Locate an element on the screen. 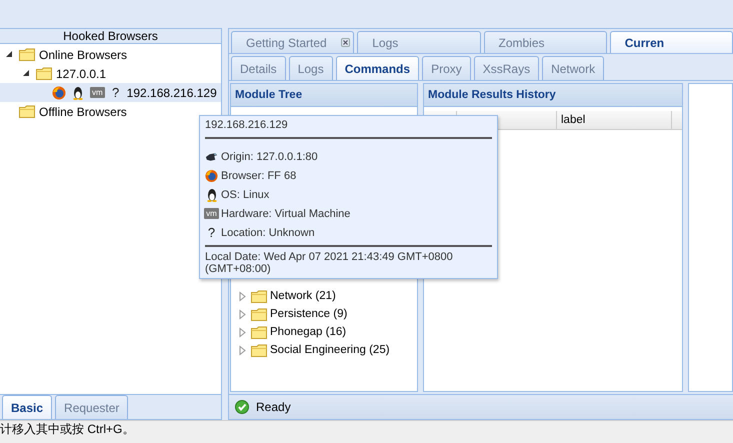 Image resolution: width=733 pixels, height=443 pixels. category-label: Persistence (9) is located at coordinates (309, 314).